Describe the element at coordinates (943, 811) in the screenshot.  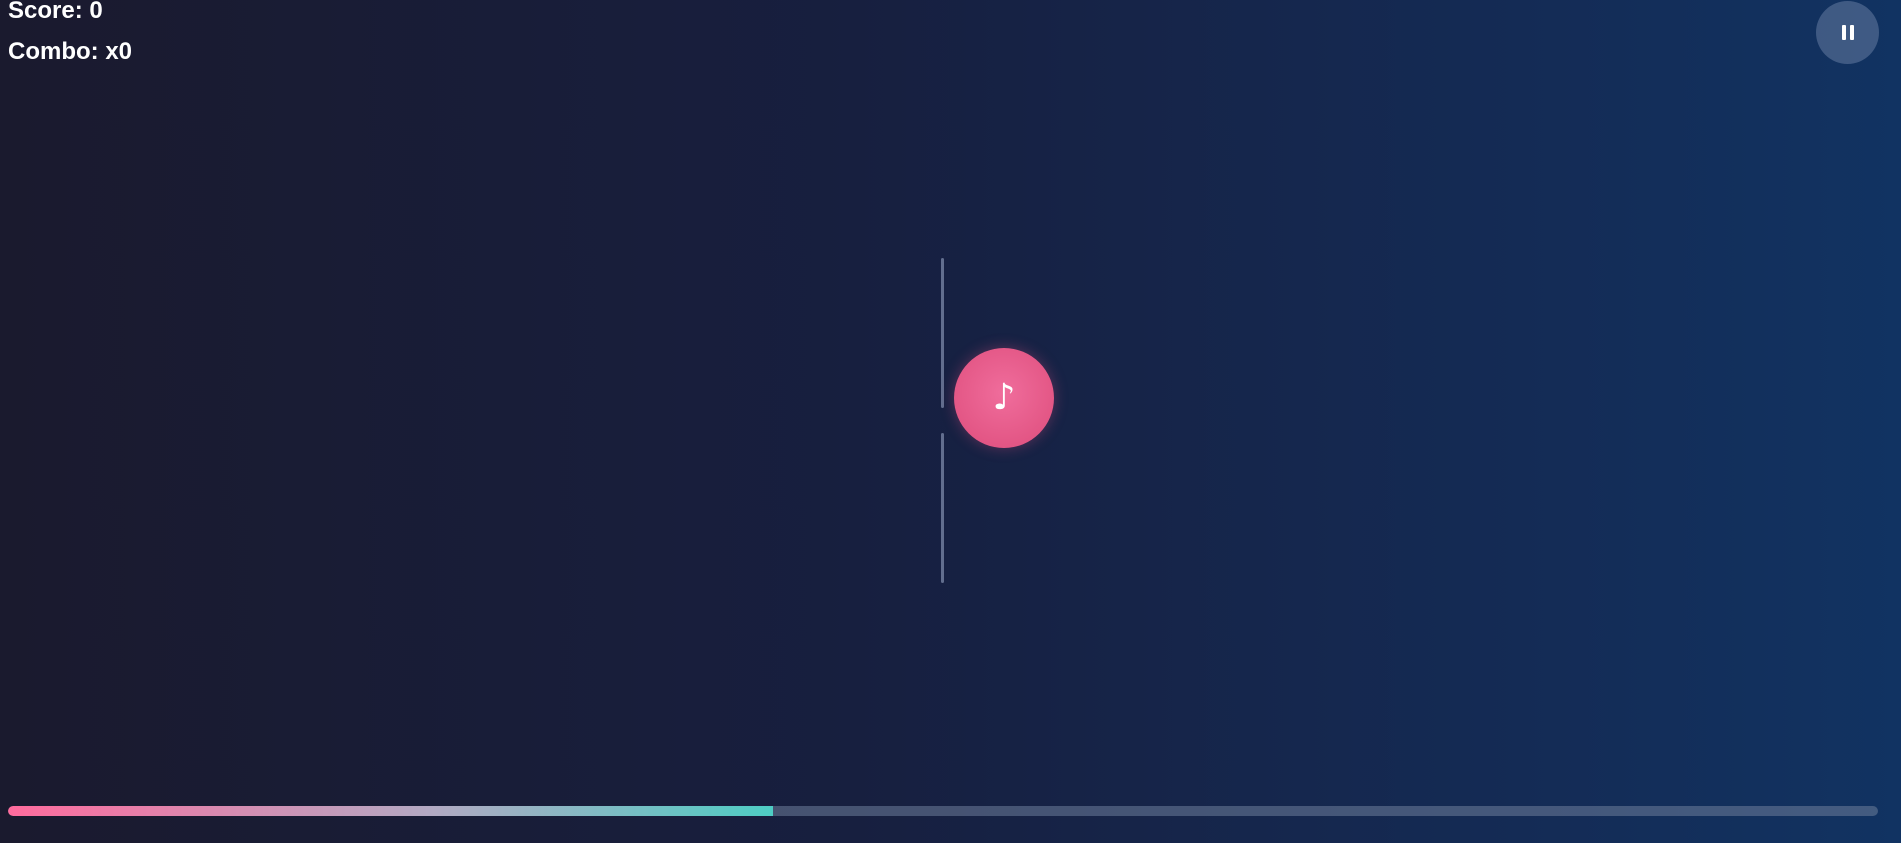
I see `song-progress-bar` at that location.